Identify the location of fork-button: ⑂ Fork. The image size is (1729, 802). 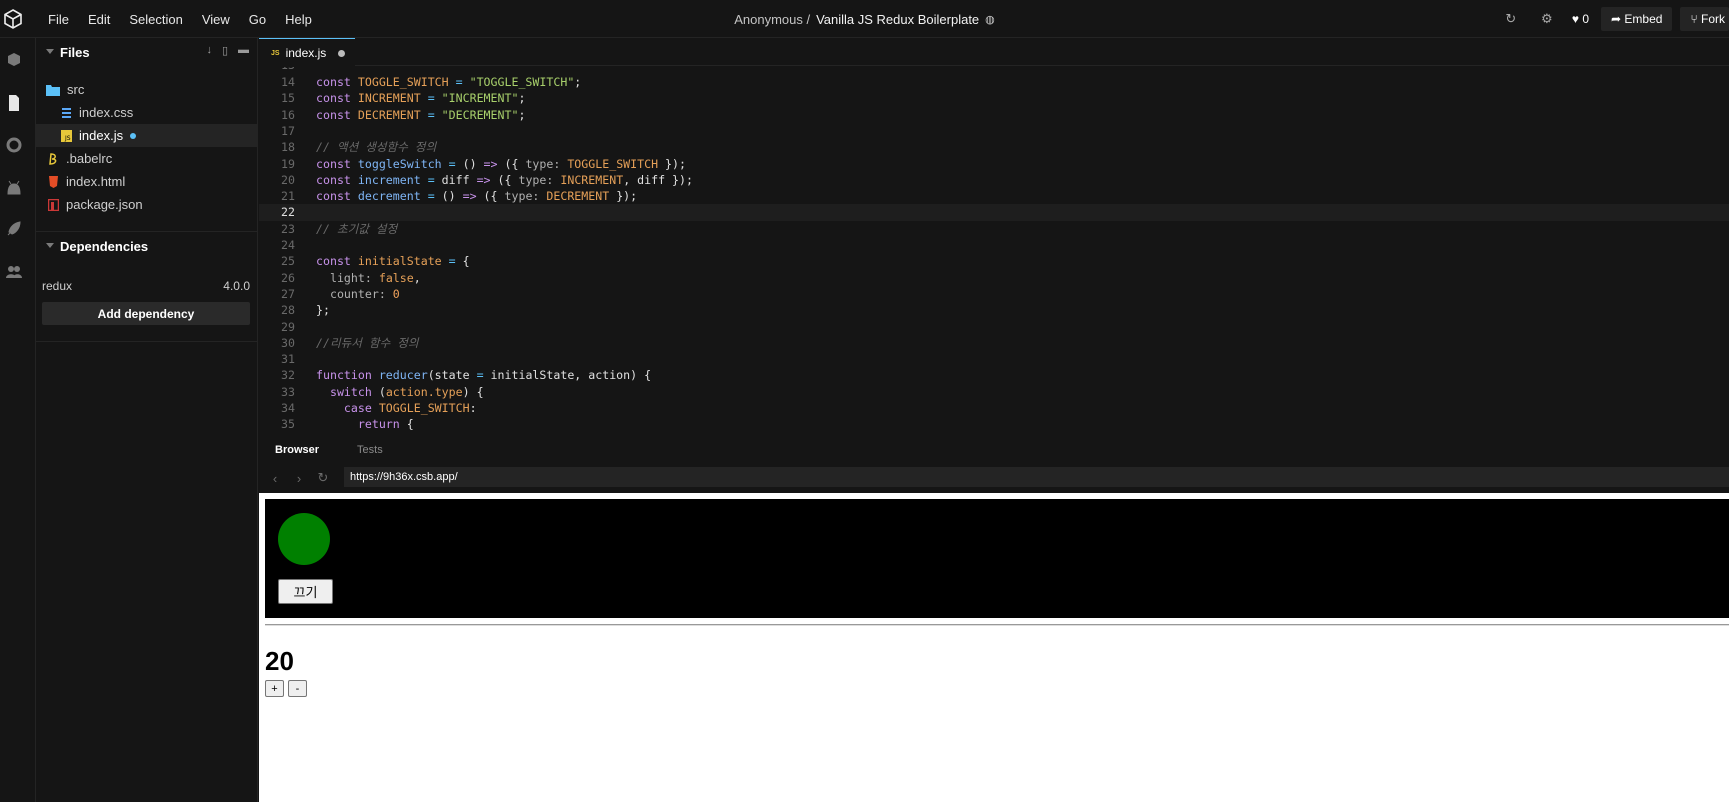
(1704, 19).